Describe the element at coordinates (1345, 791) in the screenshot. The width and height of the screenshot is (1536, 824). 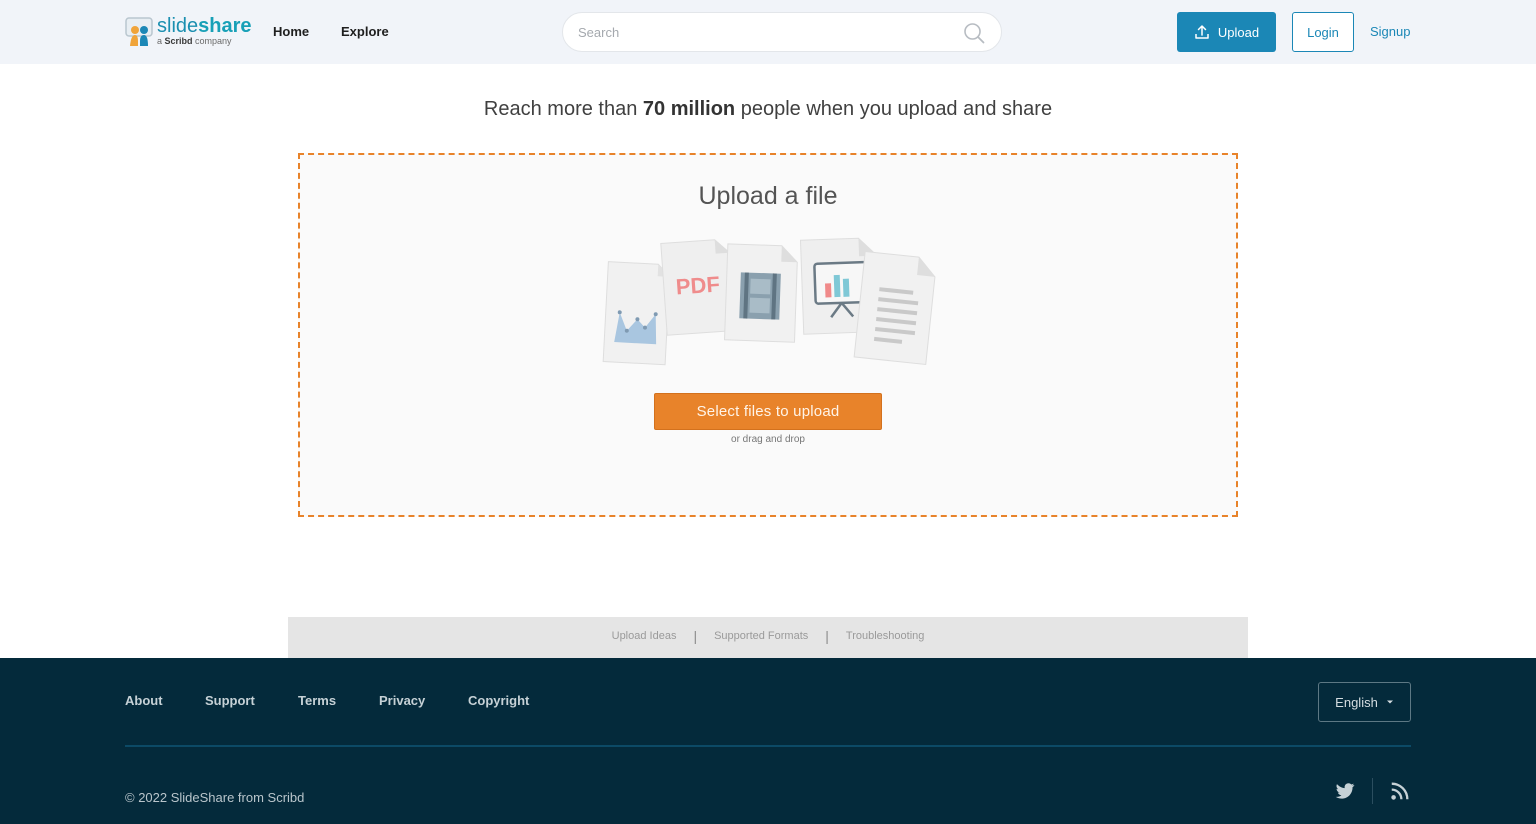
I see `twitter-icon` at that location.